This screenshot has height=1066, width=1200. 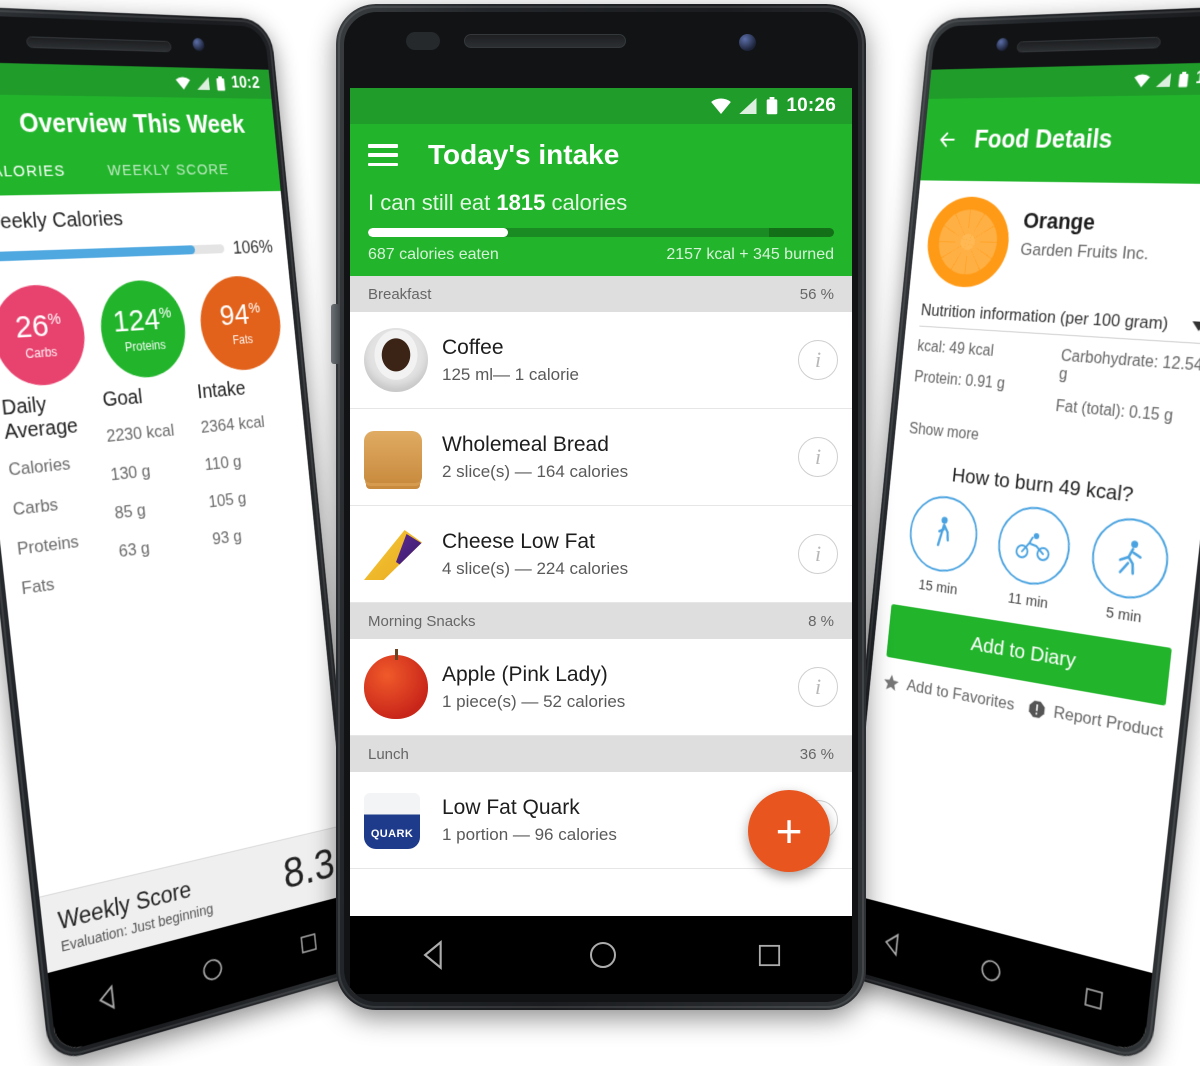 I want to click on section-header-morning-snacks: Morning Snacks 8 %, so click(x=601, y=621).